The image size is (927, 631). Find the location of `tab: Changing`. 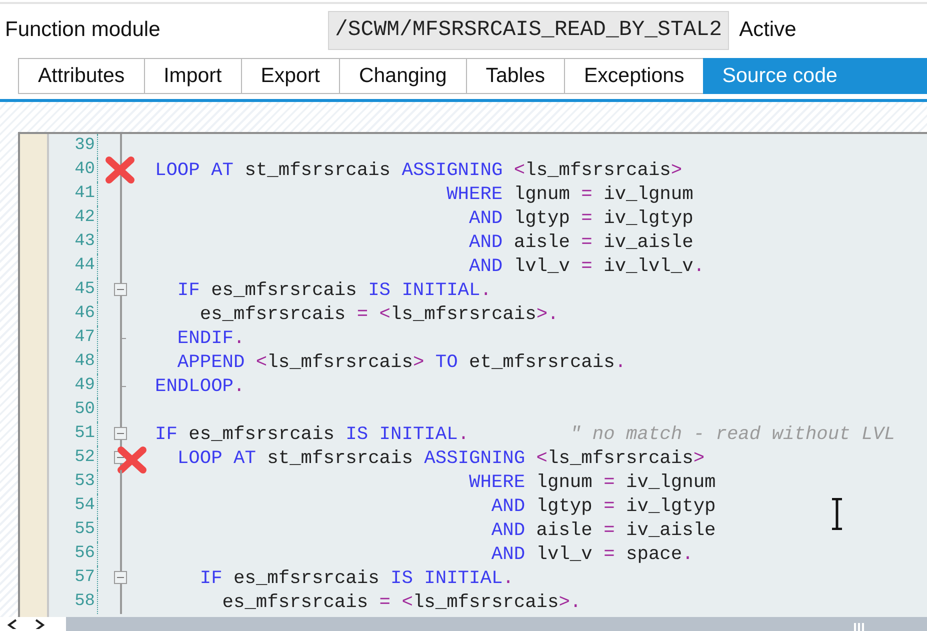

tab: Changing is located at coordinates (402, 76).